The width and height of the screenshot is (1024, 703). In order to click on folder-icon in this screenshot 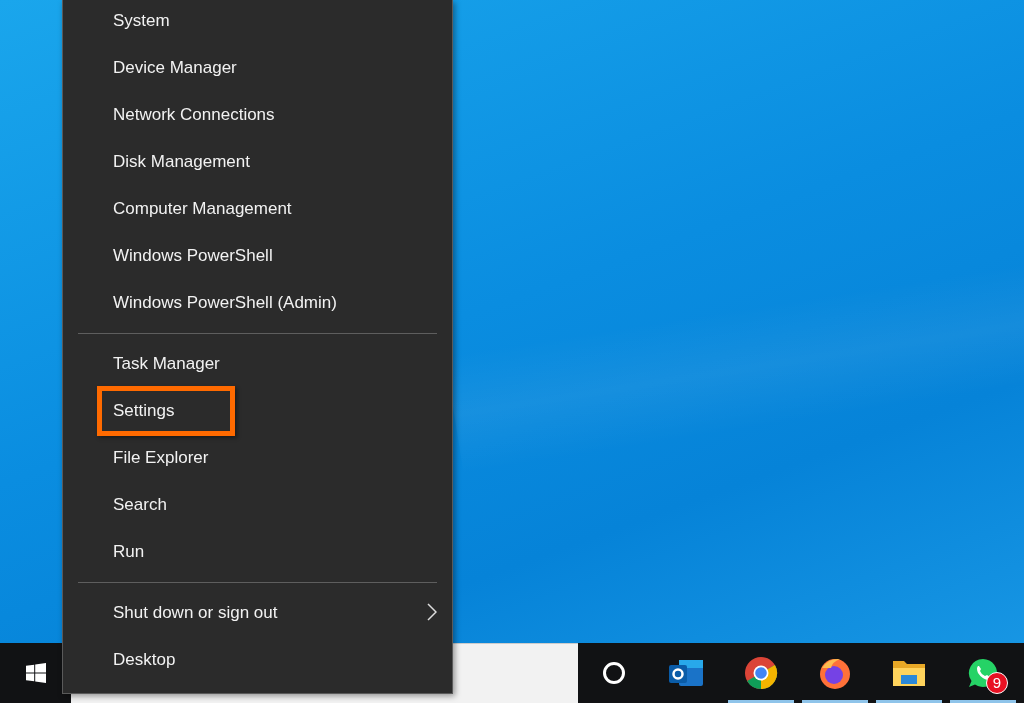, I will do `click(909, 673)`.